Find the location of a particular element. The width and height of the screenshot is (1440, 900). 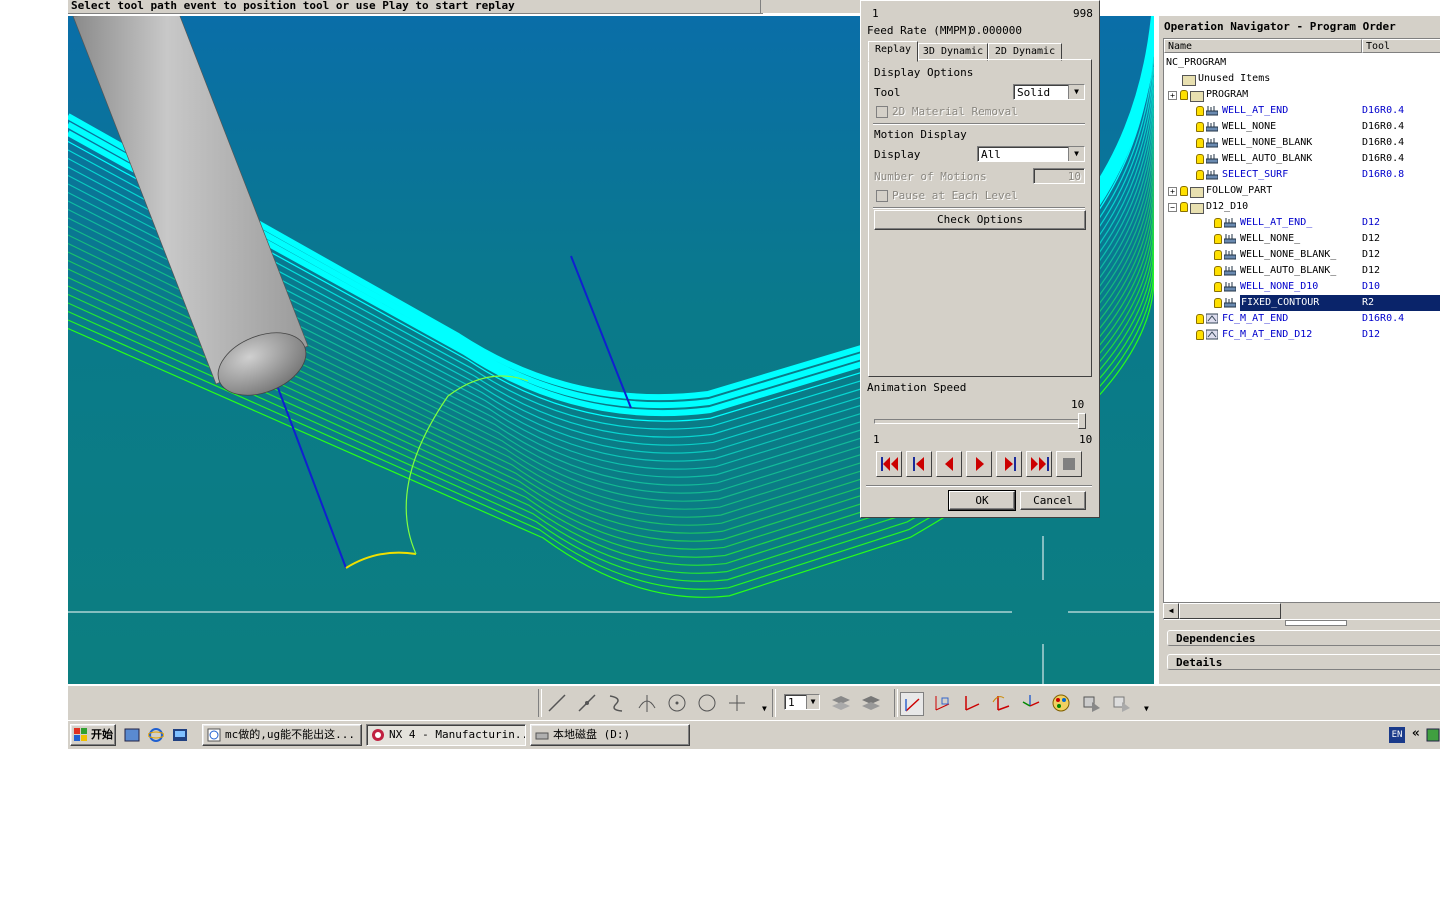

line-icon is located at coordinates (557, 703).